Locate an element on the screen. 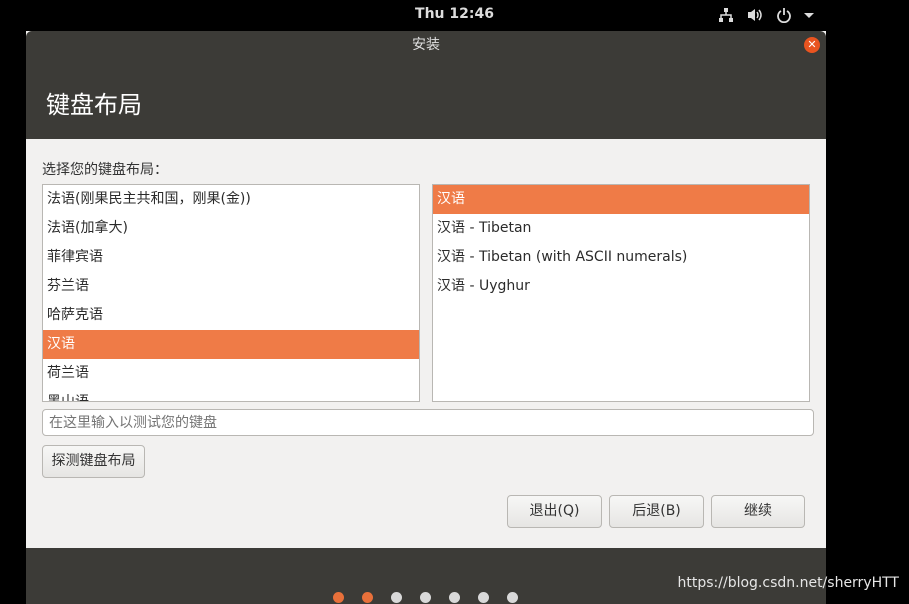 The height and width of the screenshot is (604, 909). list-item: 芬兰语 is located at coordinates (231, 286).